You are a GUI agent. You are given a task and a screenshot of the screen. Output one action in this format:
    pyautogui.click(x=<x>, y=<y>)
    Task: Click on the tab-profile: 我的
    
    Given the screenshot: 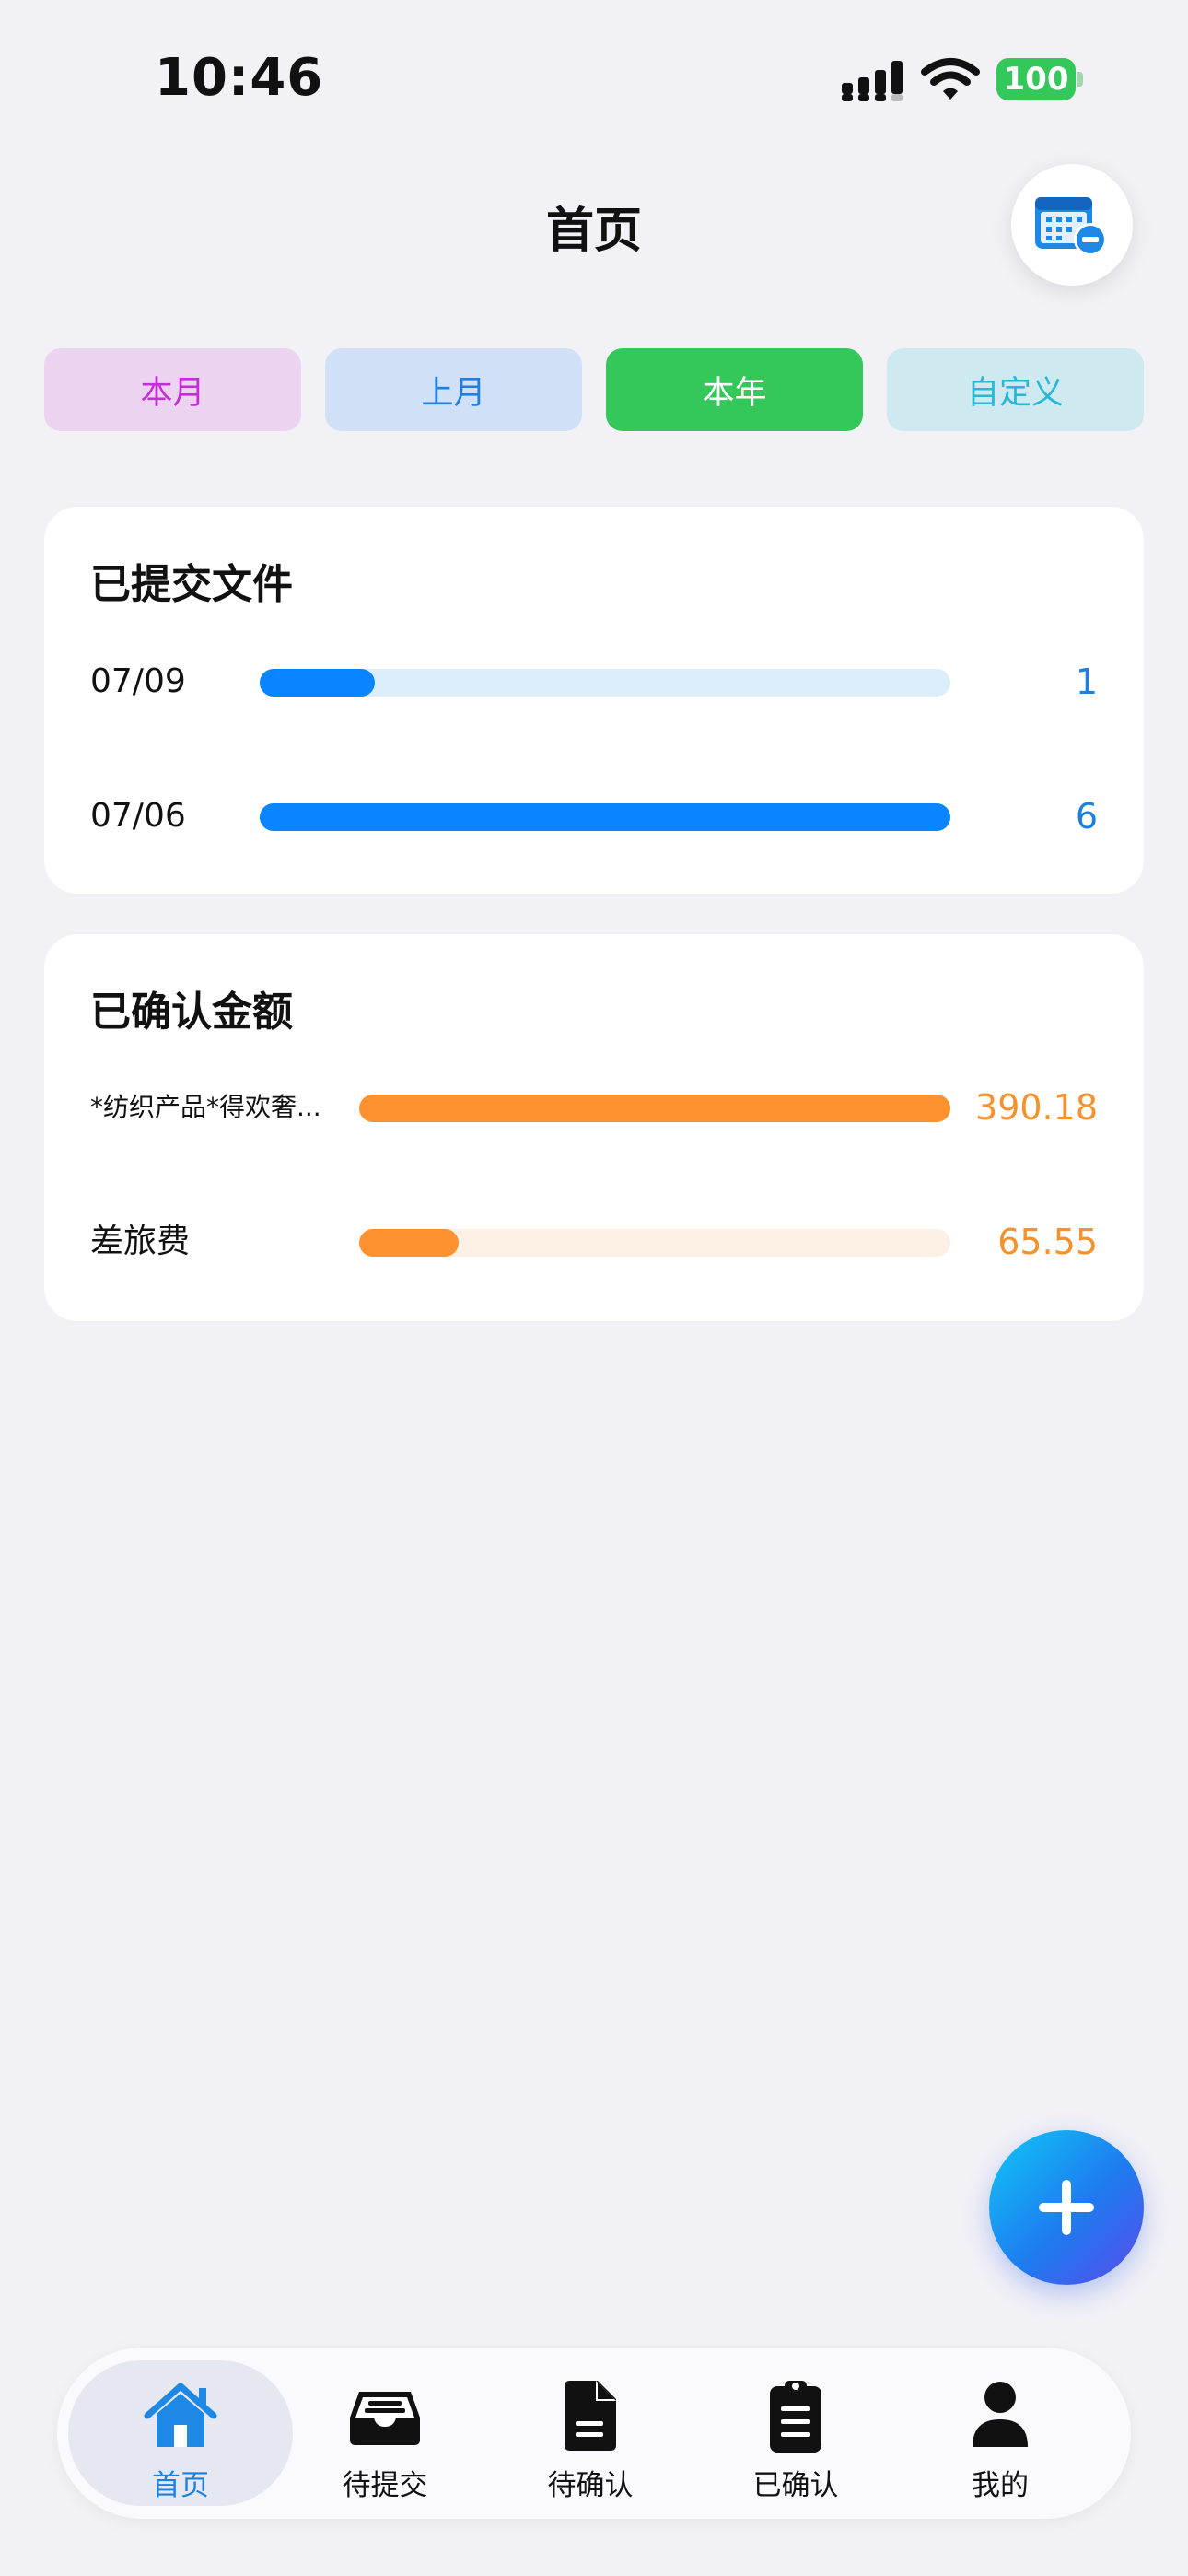 What is the action you would take?
    pyautogui.click(x=1000, y=2433)
    